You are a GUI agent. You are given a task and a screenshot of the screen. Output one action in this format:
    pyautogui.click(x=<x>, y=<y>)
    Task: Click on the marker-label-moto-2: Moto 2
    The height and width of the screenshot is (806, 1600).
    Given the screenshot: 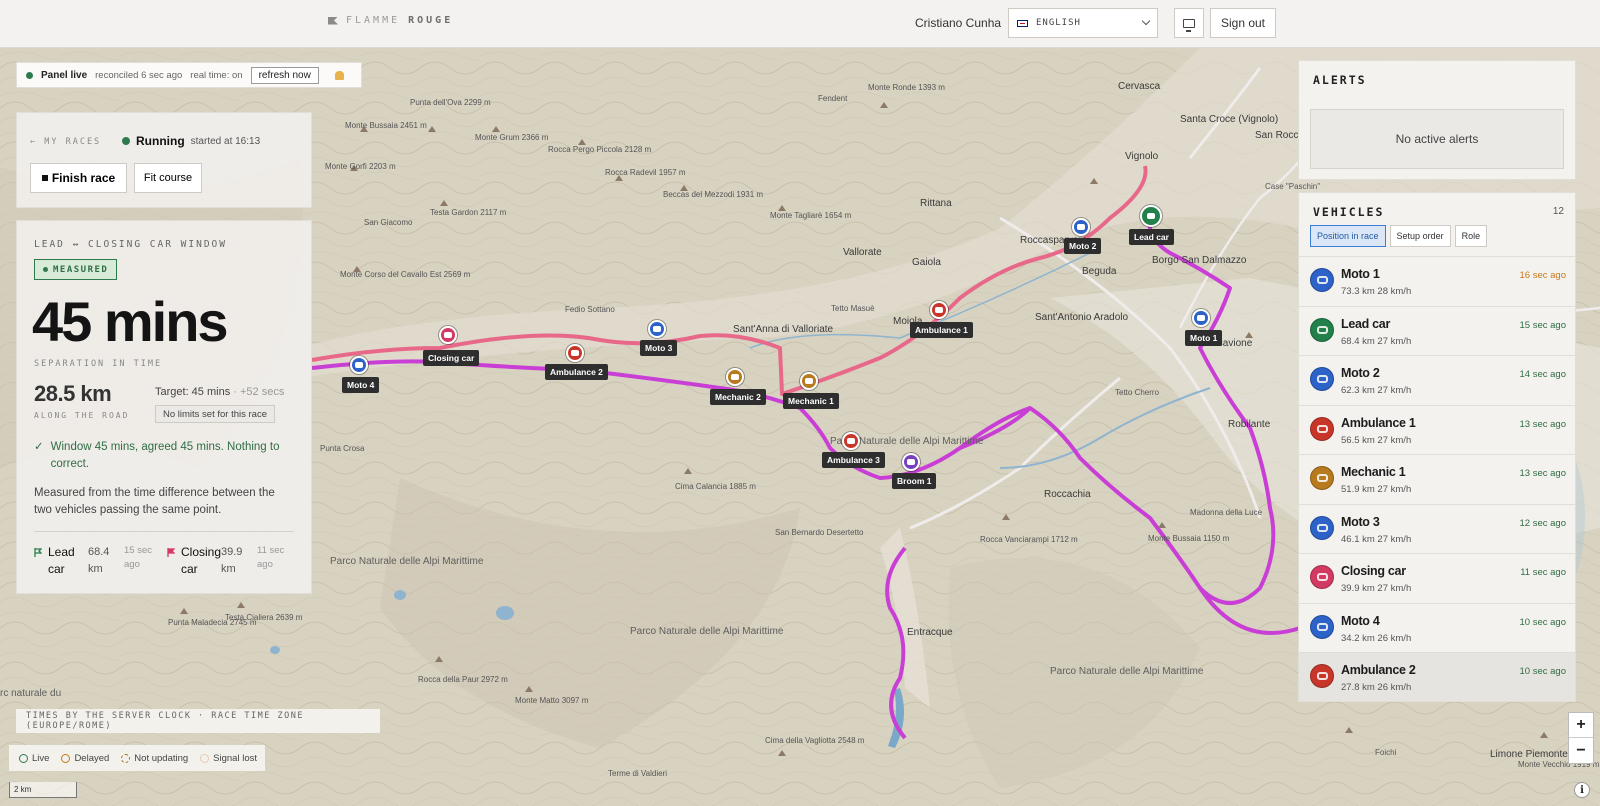 What is the action you would take?
    pyautogui.click(x=1083, y=246)
    